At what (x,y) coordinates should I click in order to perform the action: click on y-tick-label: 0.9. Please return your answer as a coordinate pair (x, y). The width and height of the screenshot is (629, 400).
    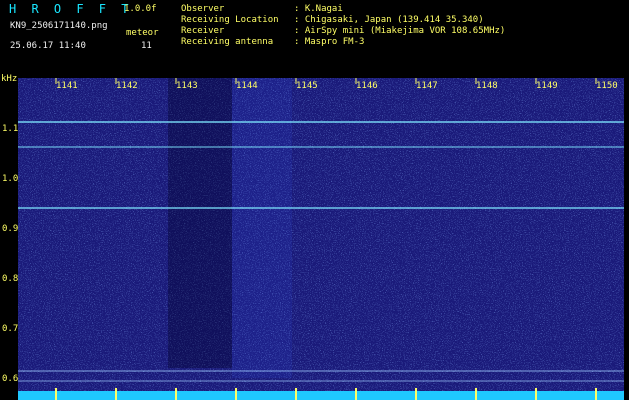
    Looking at the image, I should click on (10, 229).